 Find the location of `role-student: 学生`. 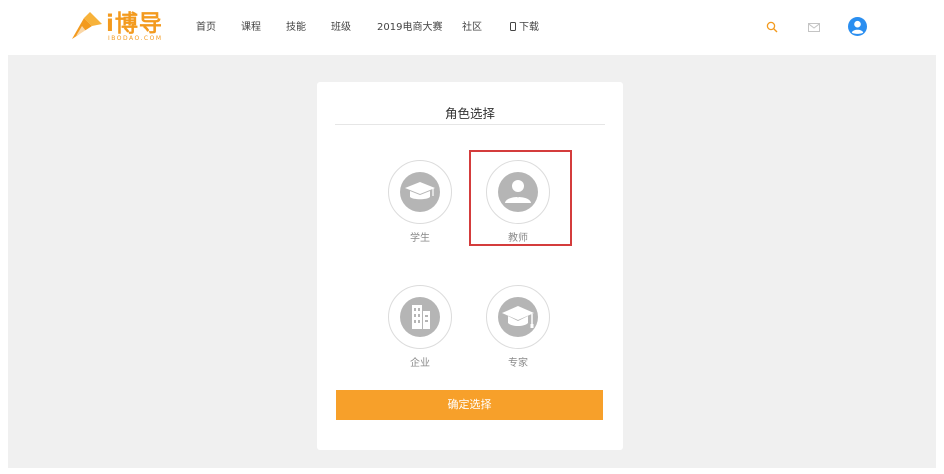

role-student: 学生 is located at coordinates (420, 205).